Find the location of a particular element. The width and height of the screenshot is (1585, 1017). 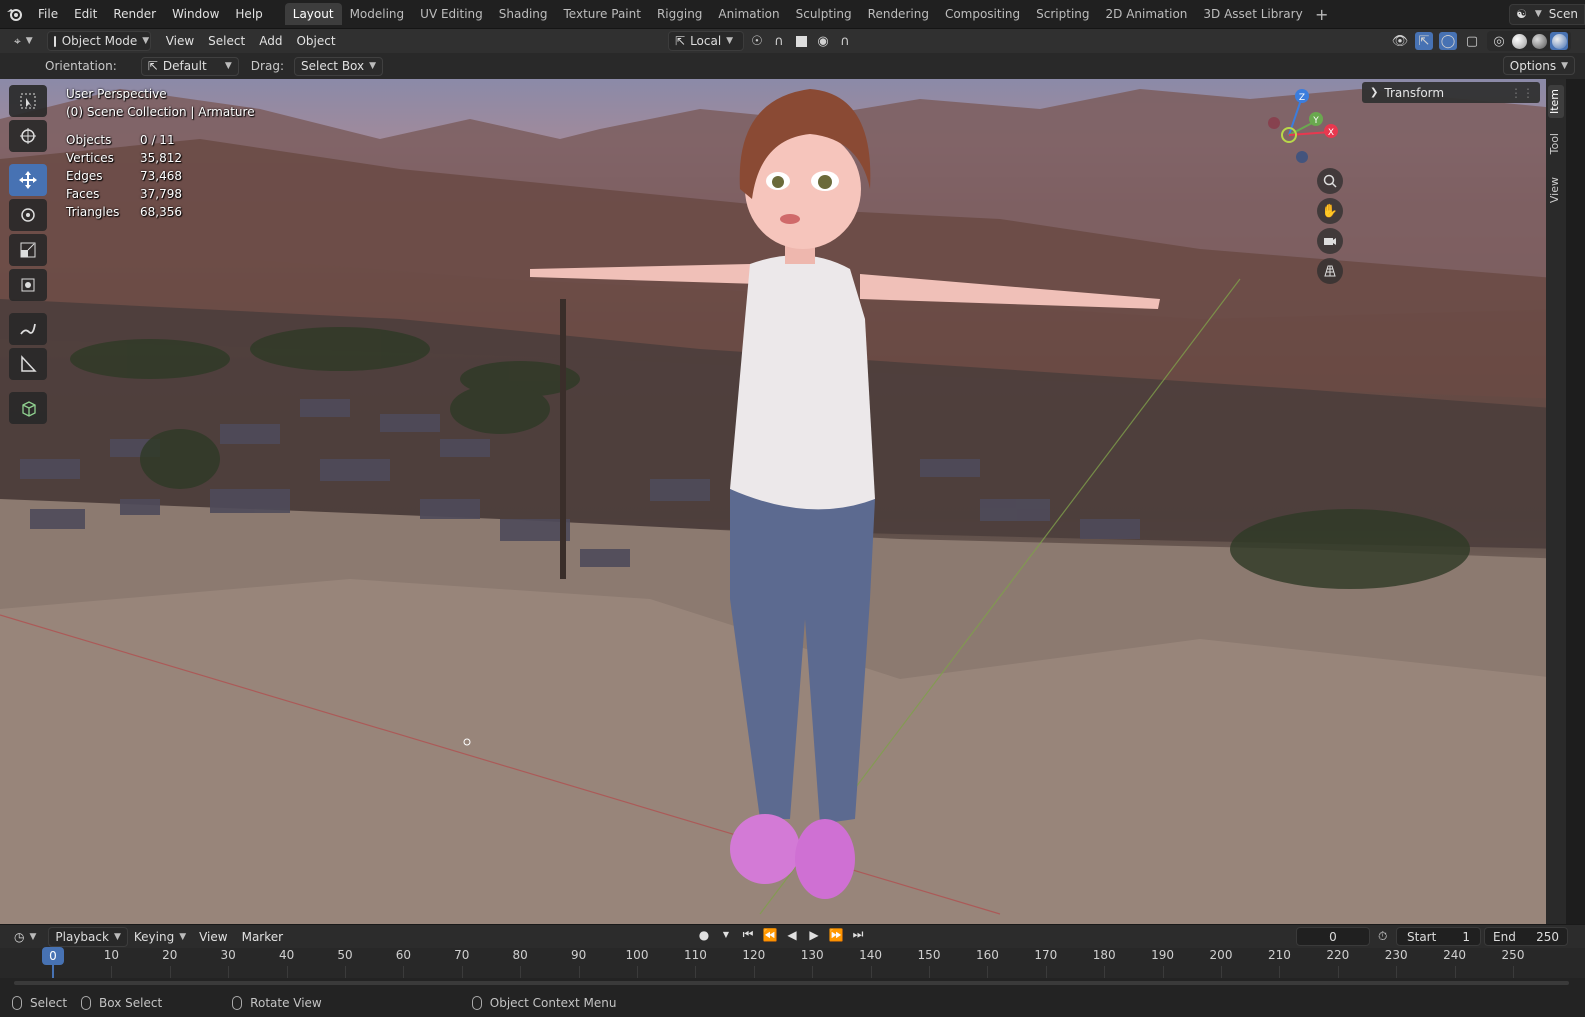

pan-hand-icon: ✋ is located at coordinates (1330, 211).